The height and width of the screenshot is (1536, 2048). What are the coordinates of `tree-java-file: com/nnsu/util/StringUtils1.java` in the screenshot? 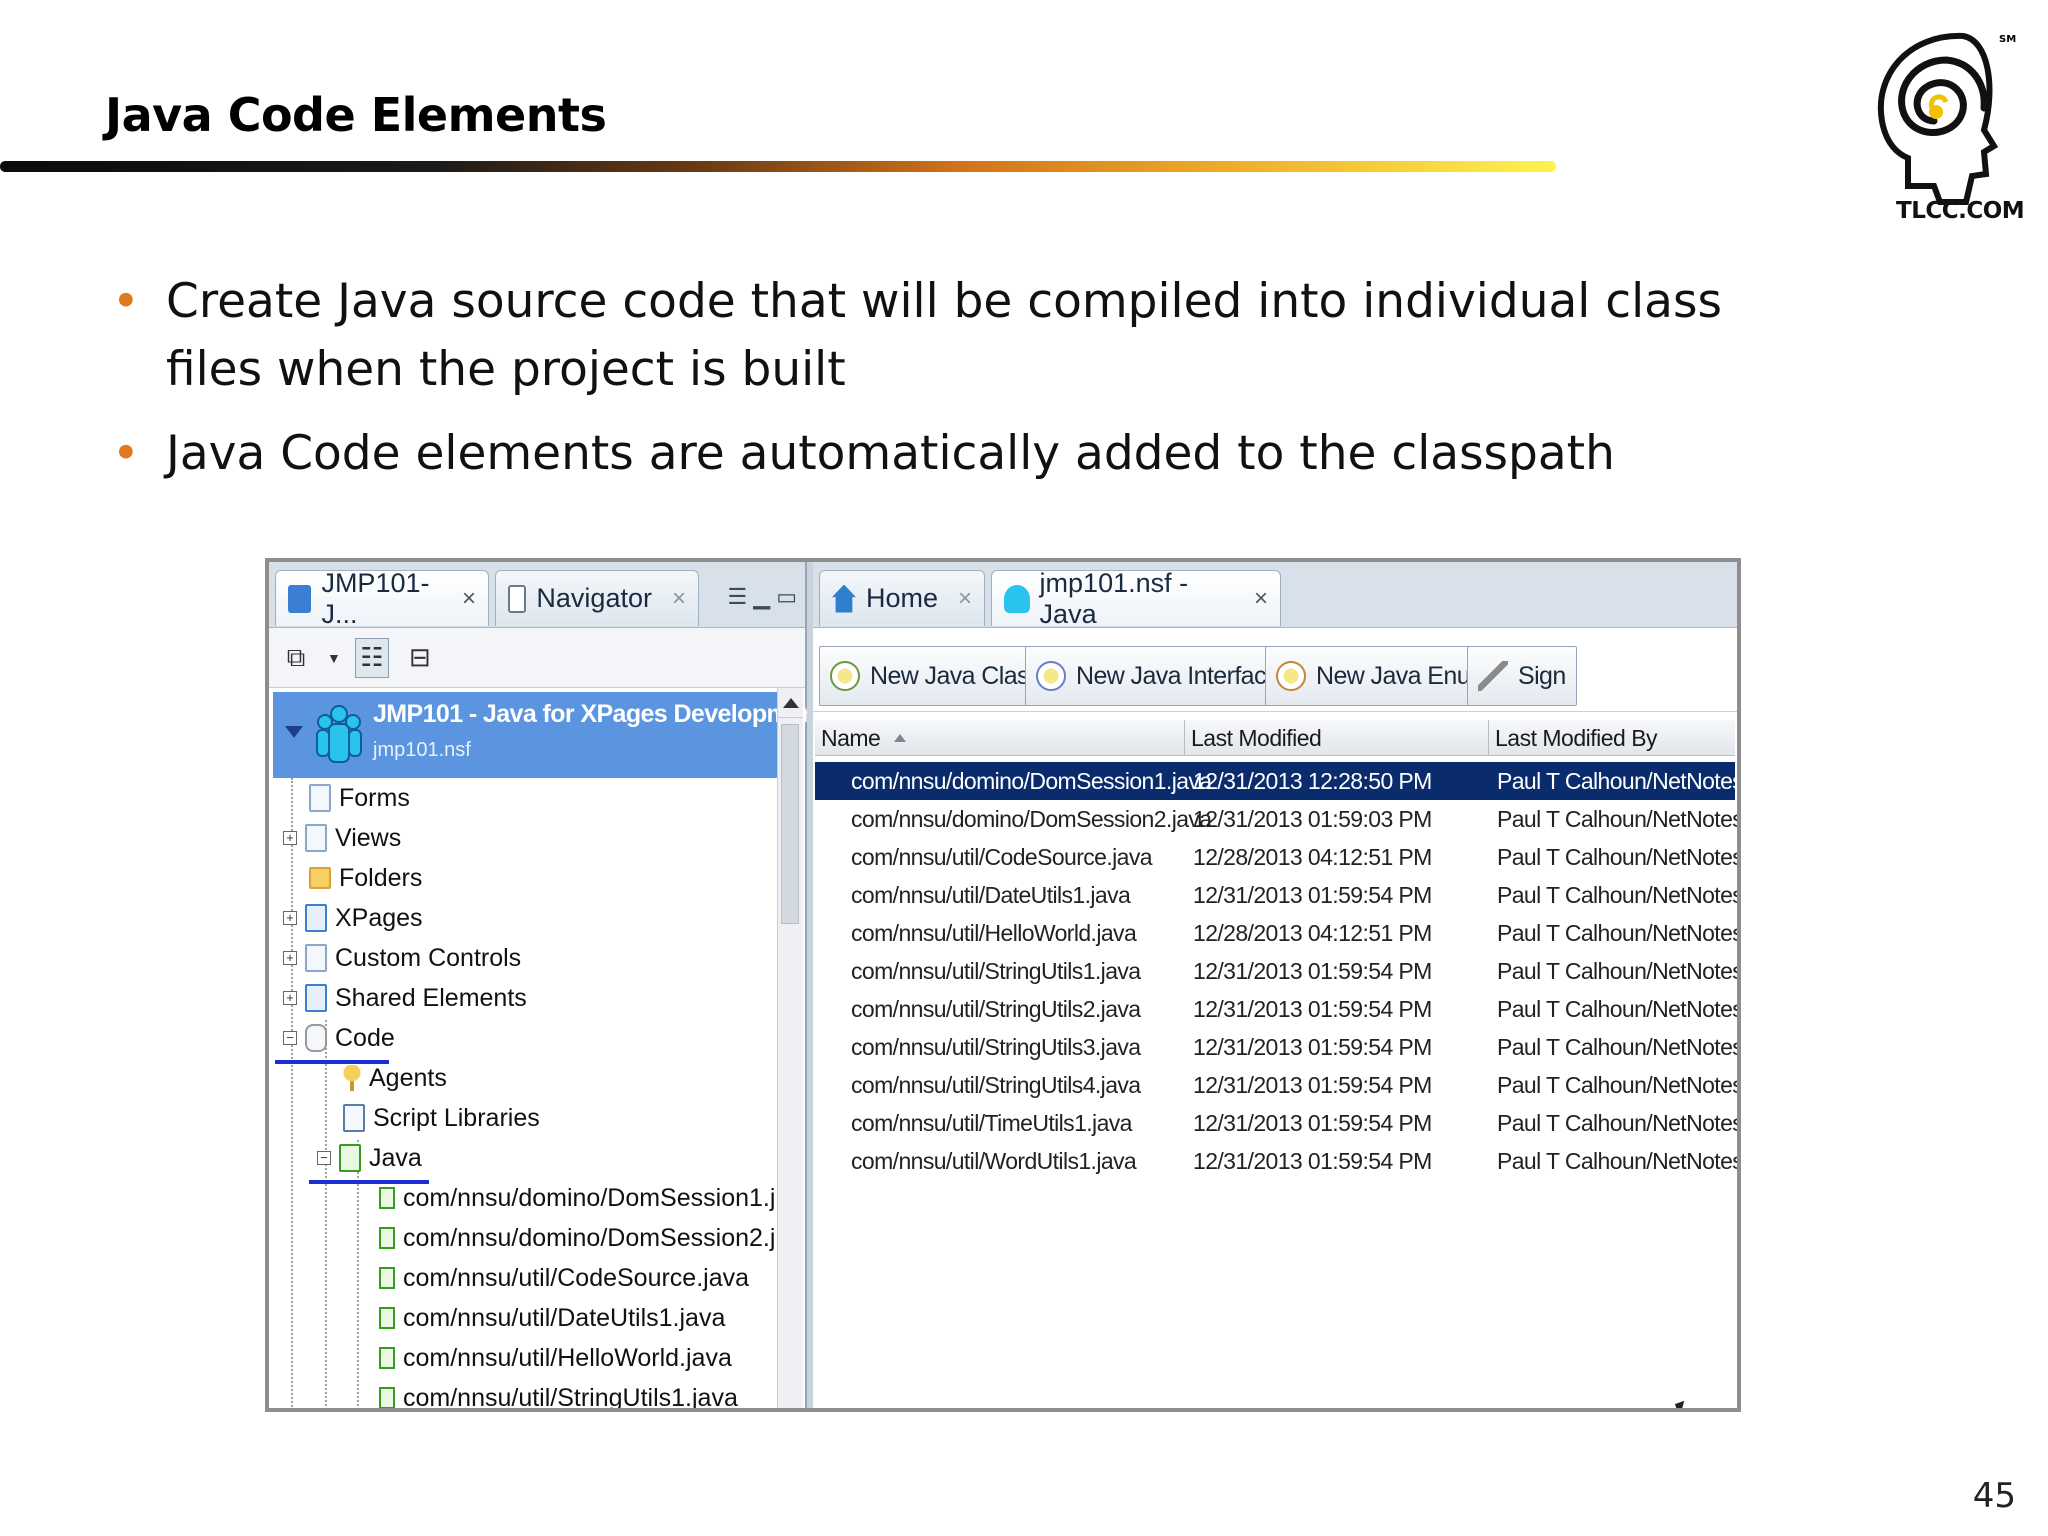 It's located at (558, 1395).